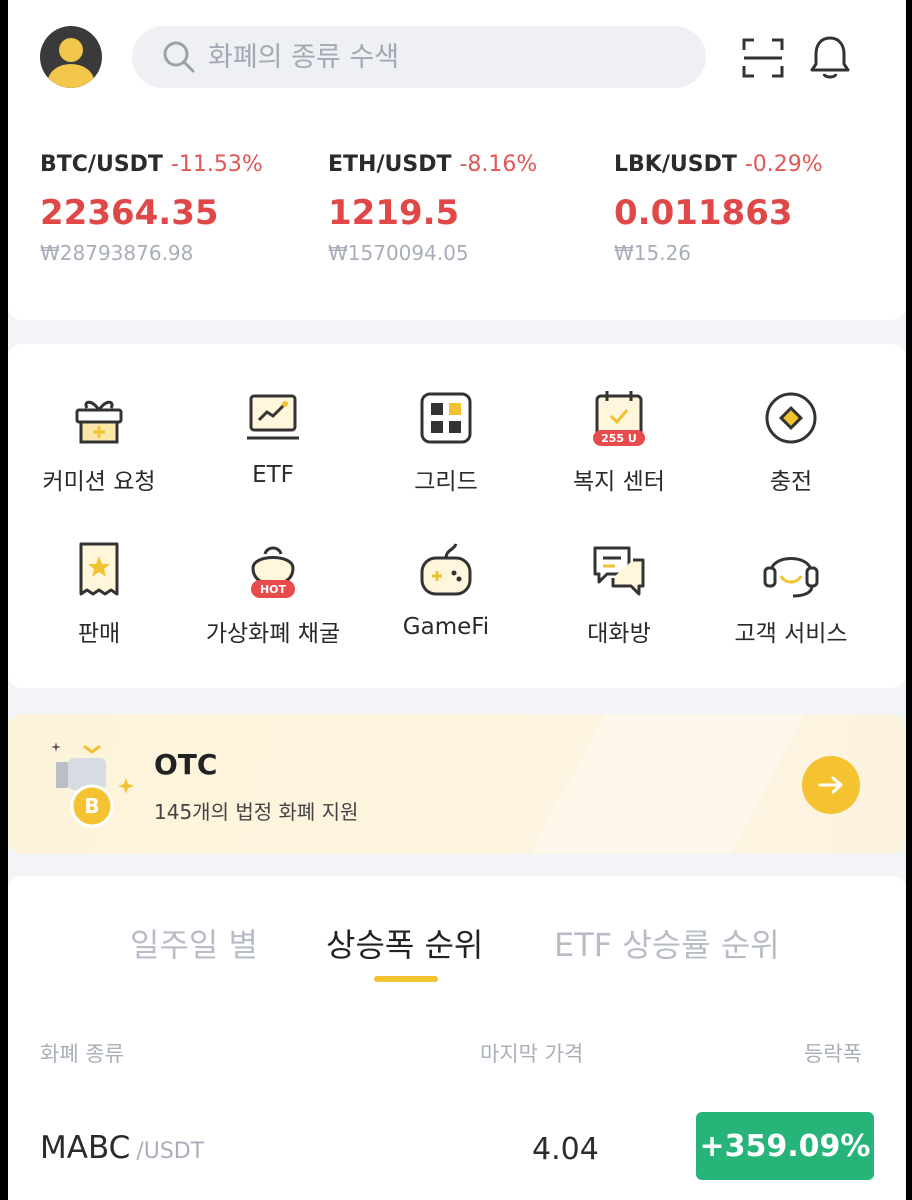  Describe the element at coordinates (791, 634) in the screenshot. I see `shortcut-label: 고객 서비스` at that location.